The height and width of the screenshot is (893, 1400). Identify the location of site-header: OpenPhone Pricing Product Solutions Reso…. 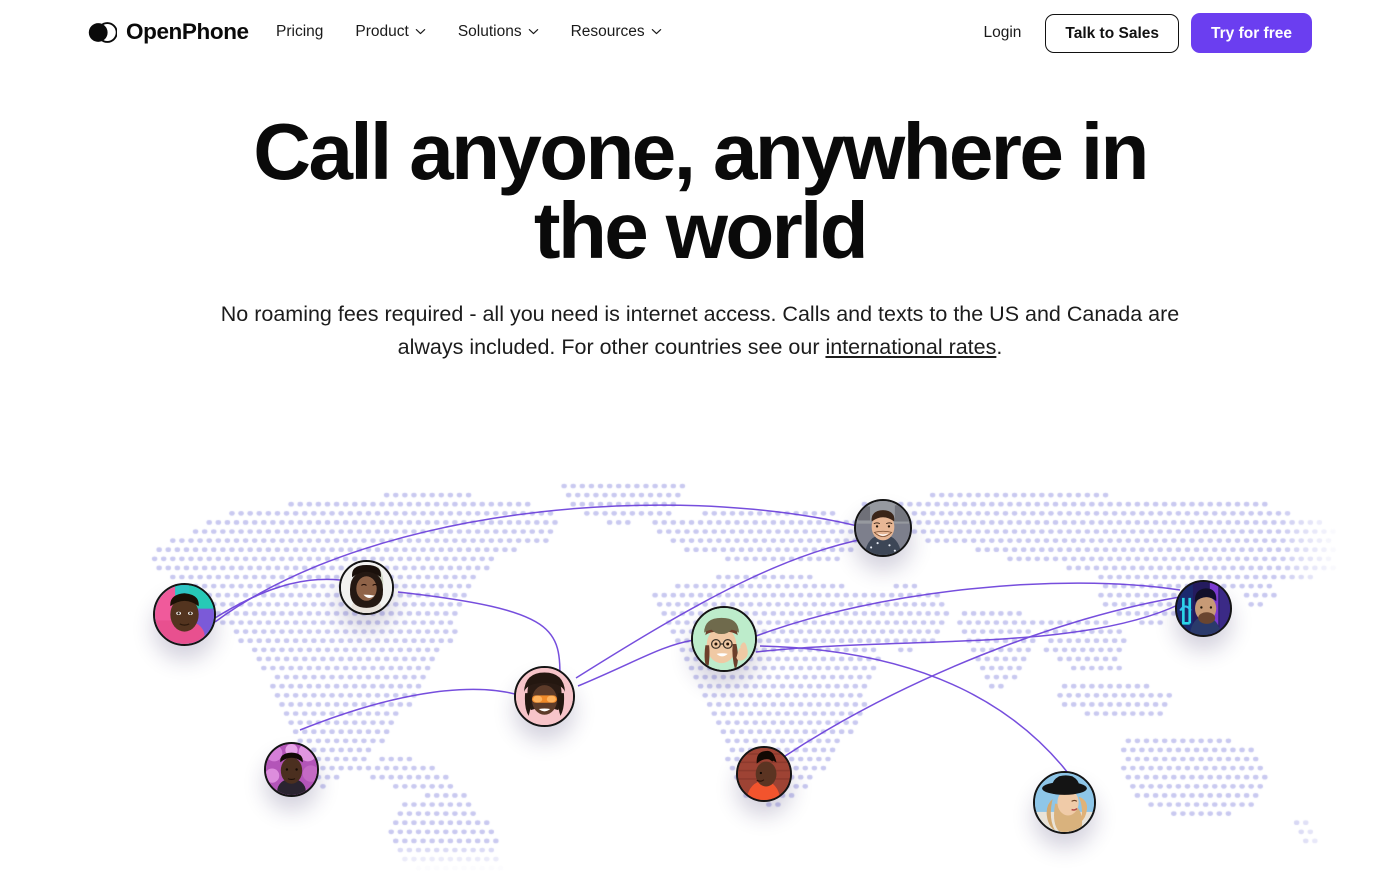
(700, 32).